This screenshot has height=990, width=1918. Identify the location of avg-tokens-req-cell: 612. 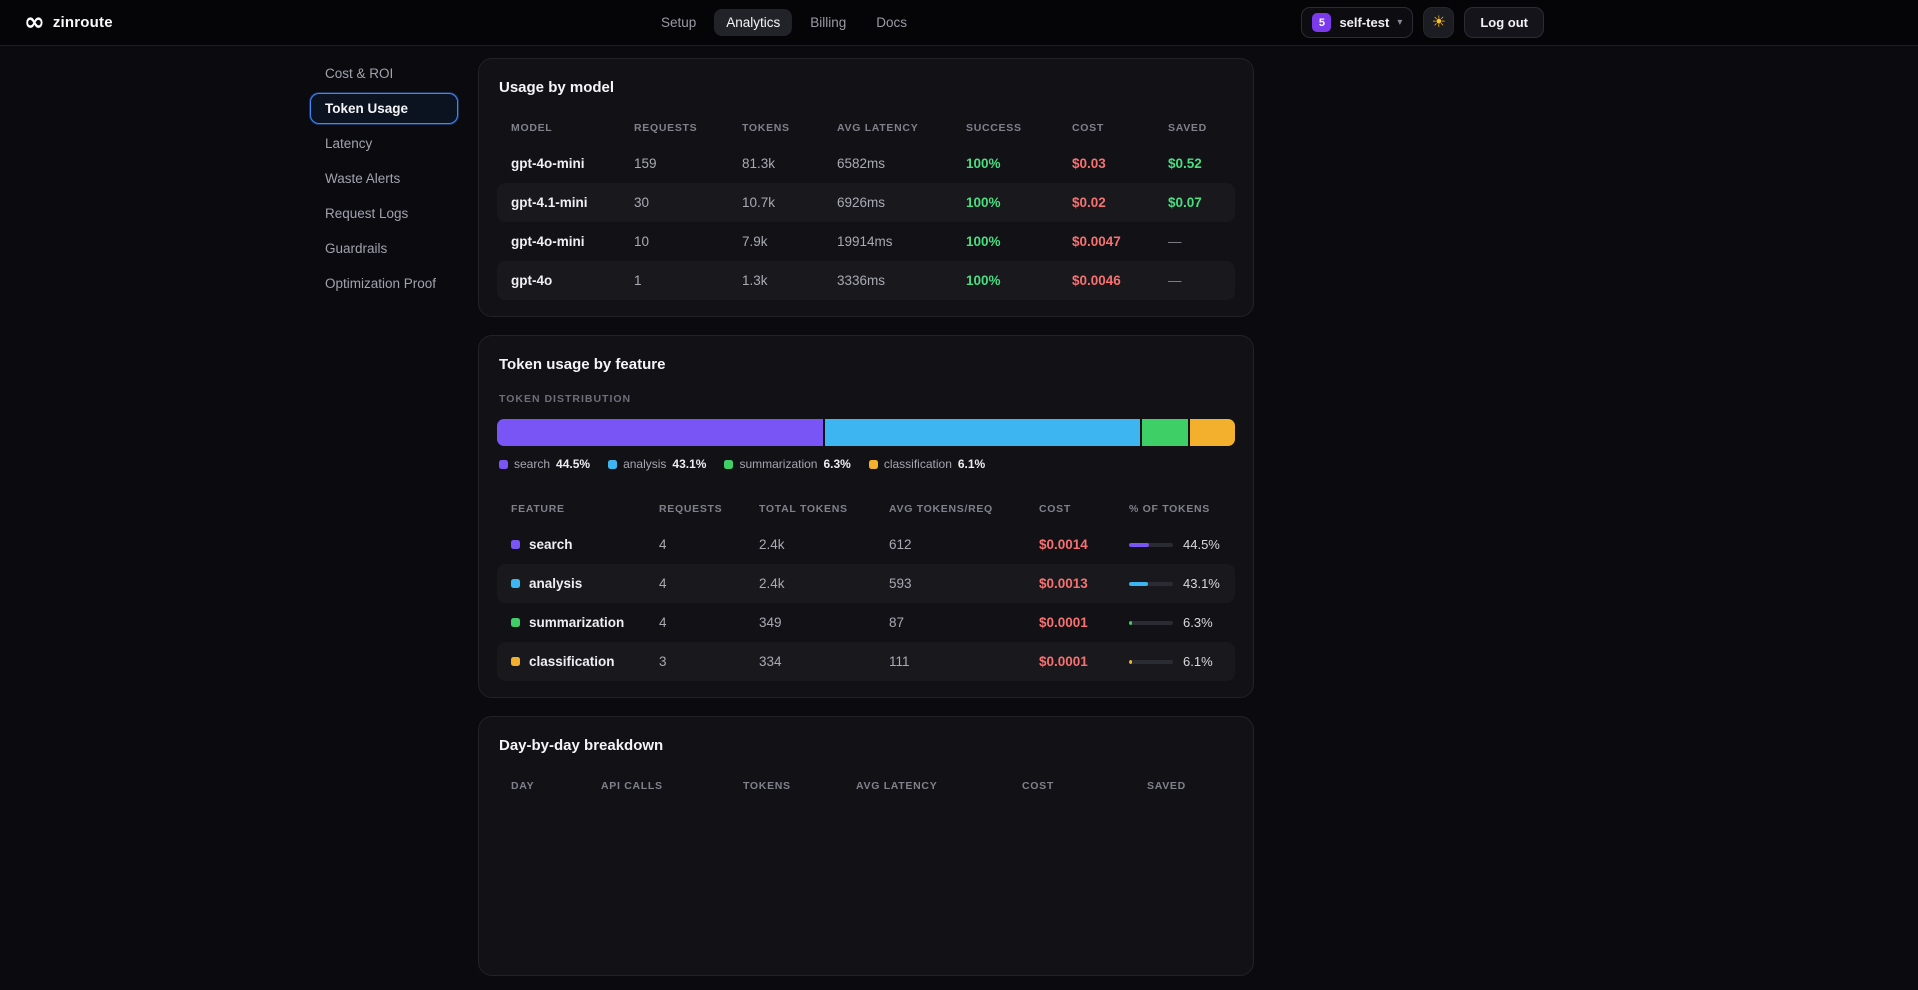
(900, 544).